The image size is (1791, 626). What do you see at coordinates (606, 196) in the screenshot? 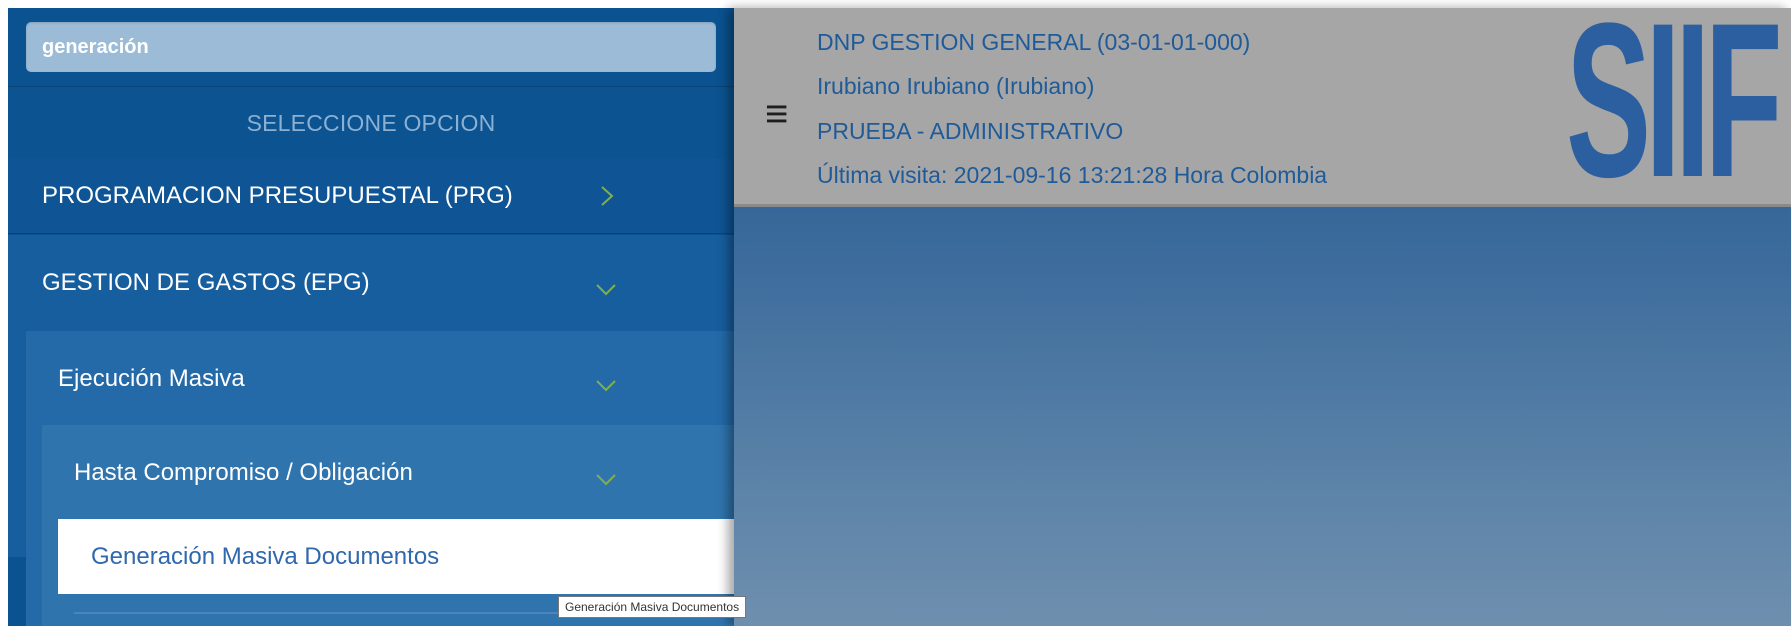
I see `chevron-right-icon` at bounding box center [606, 196].